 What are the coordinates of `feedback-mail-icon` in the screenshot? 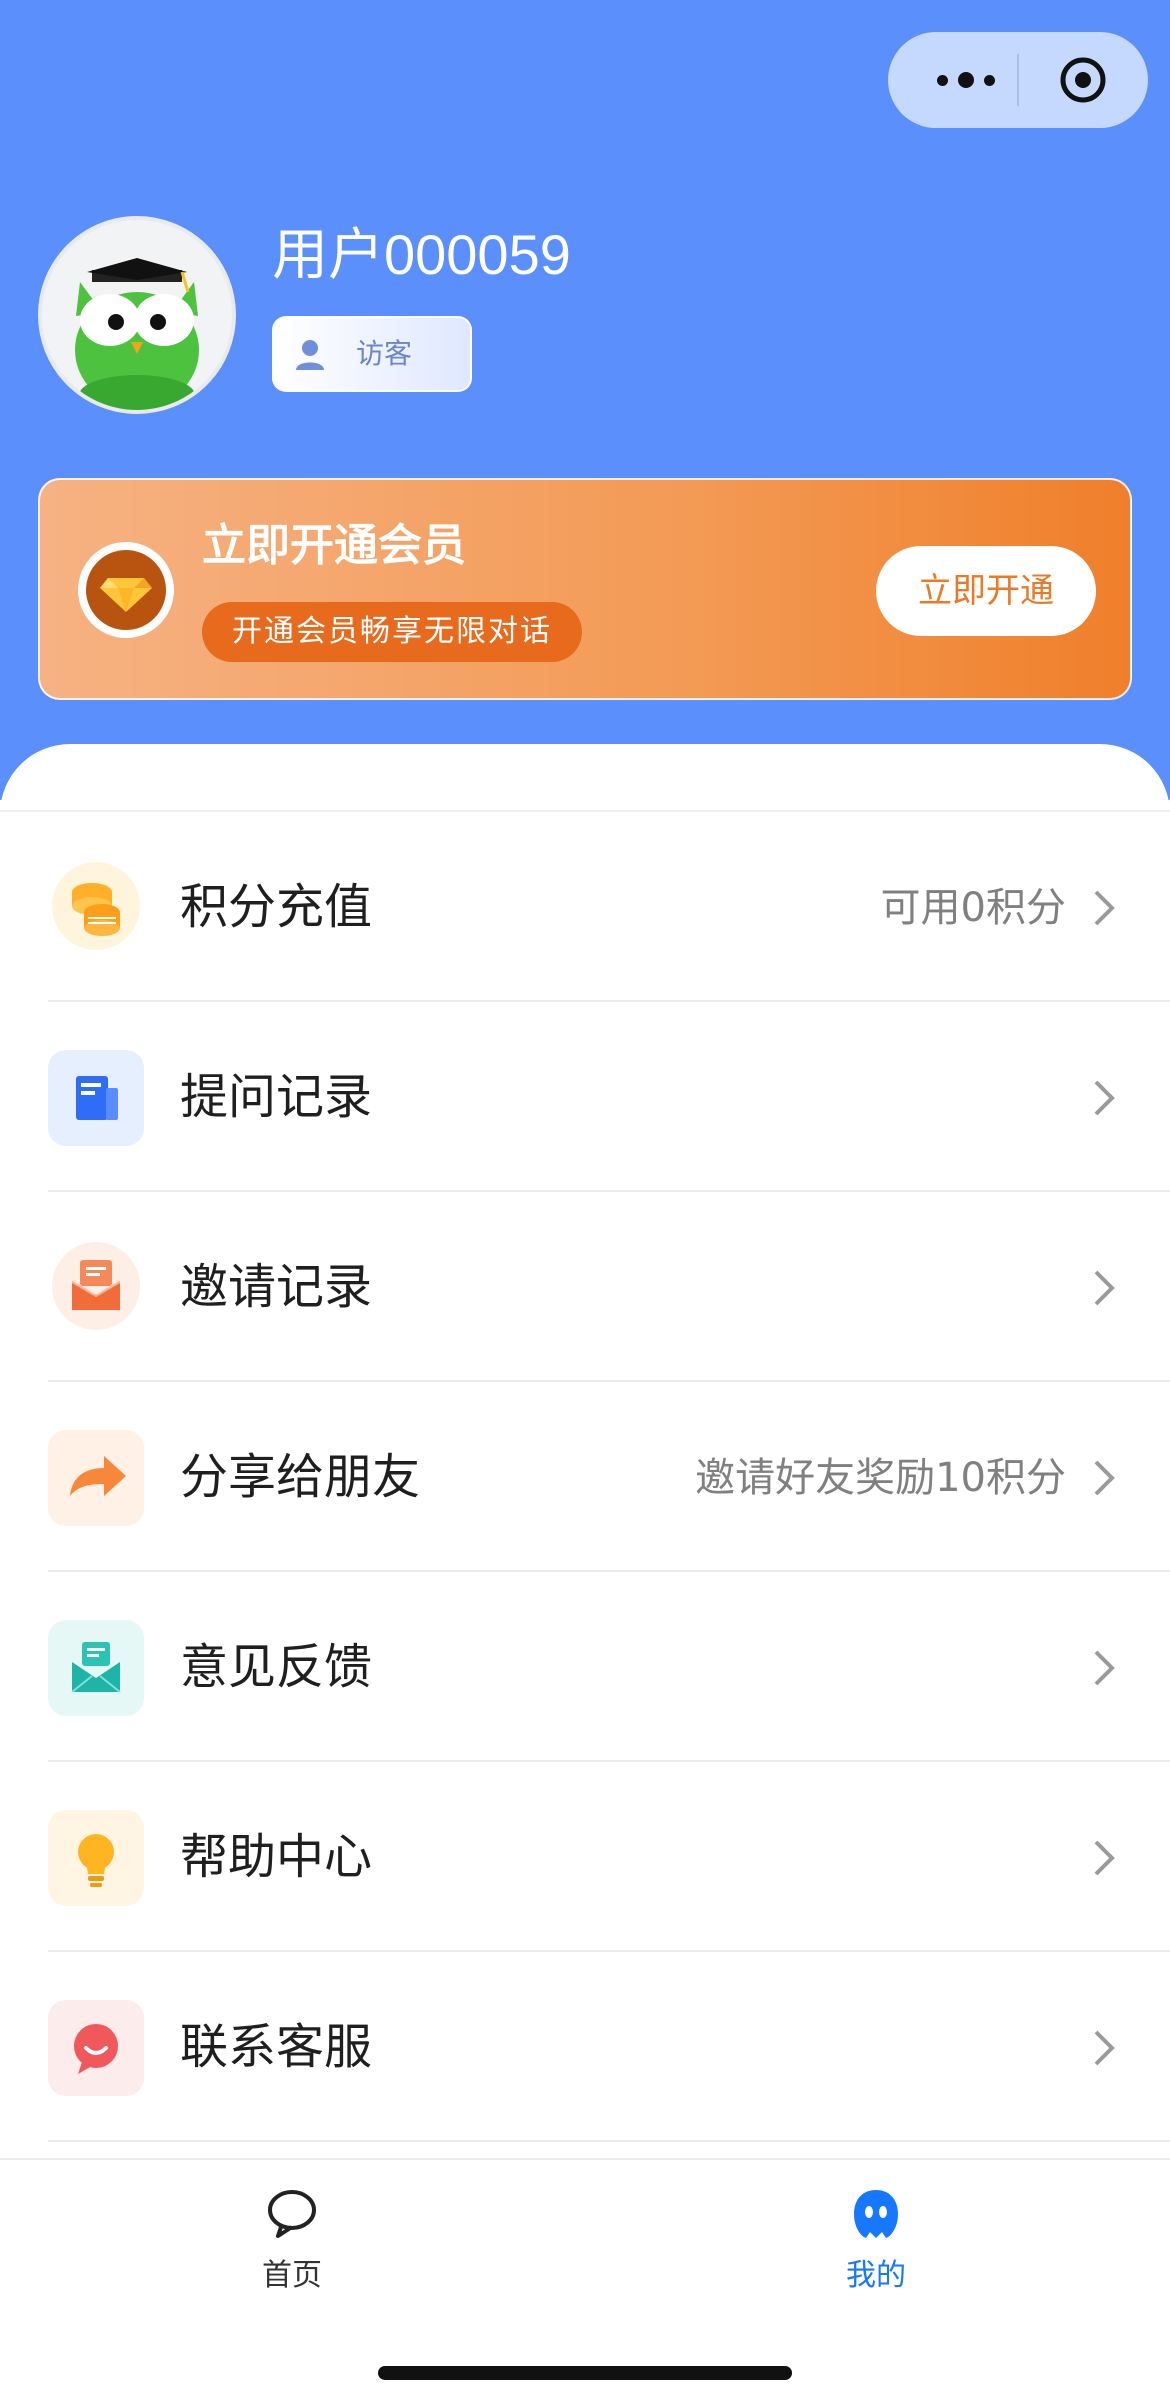 It's located at (96, 1668).